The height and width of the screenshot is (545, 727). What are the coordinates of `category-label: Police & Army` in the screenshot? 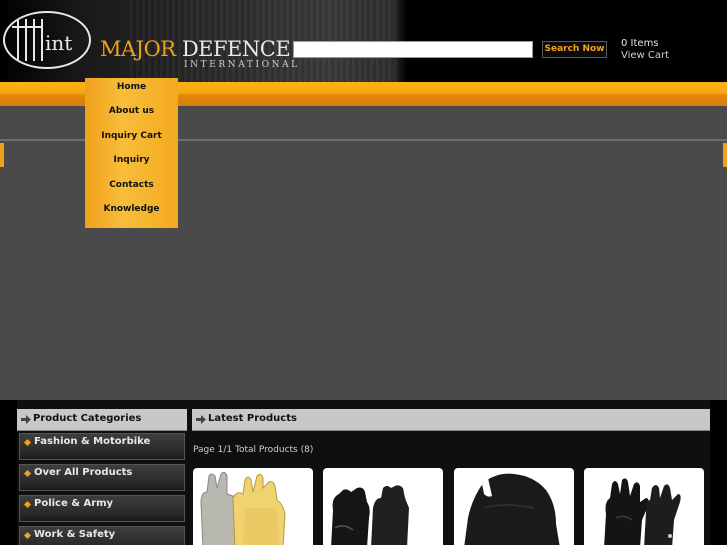 It's located at (74, 503).